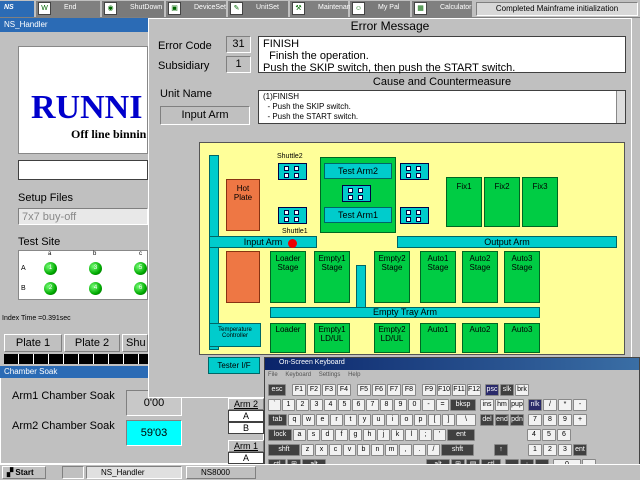  I want to click on osk-key: h, so click(369, 435).